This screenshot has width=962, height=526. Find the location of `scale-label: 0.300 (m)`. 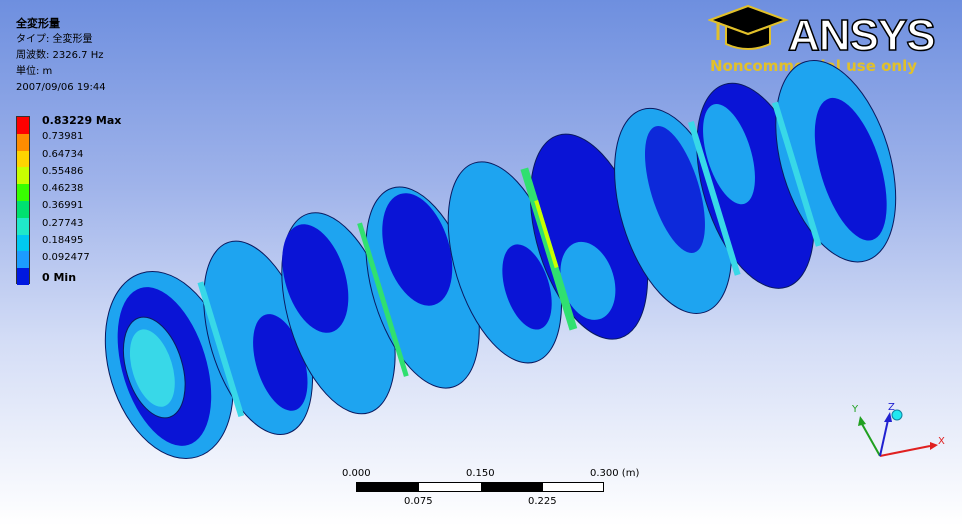

scale-label: 0.300 (m) is located at coordinates (615, 473).